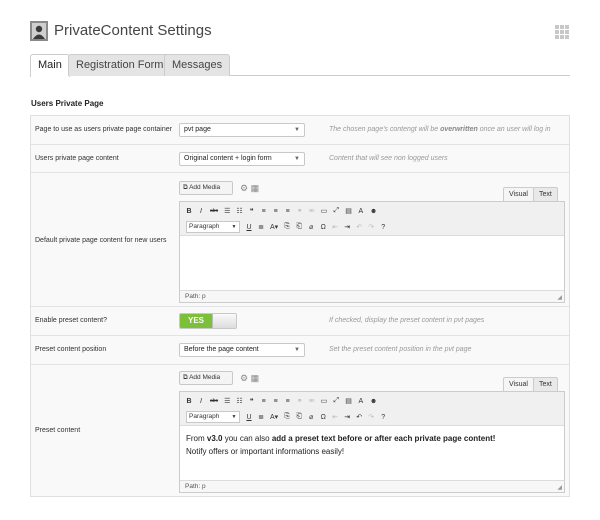  What do you see at coordinates (197, 65) in the screenshot?
I see `tab-messages: Messages` at bounding box center [197, 65].